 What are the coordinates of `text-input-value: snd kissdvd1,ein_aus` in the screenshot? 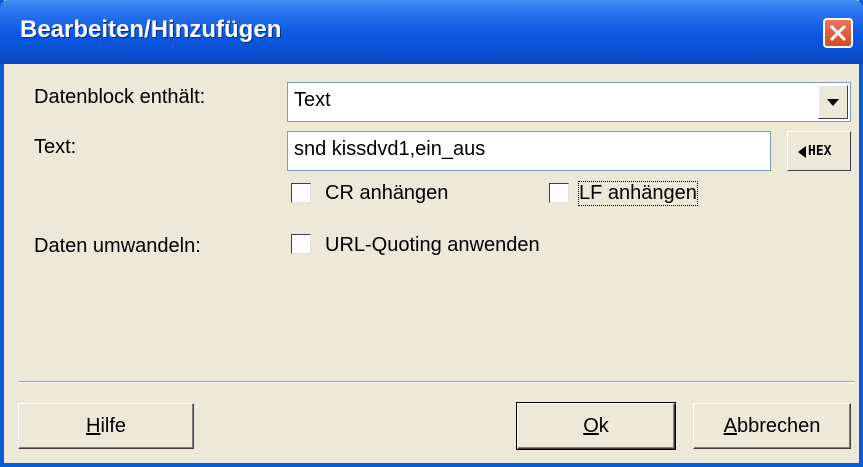 It's located at (390, 149).